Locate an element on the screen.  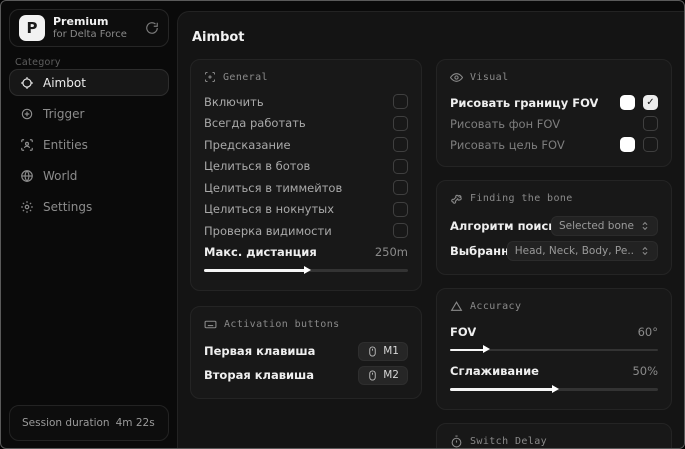
keybind-key: M2 is located at coordinates (391, 375).